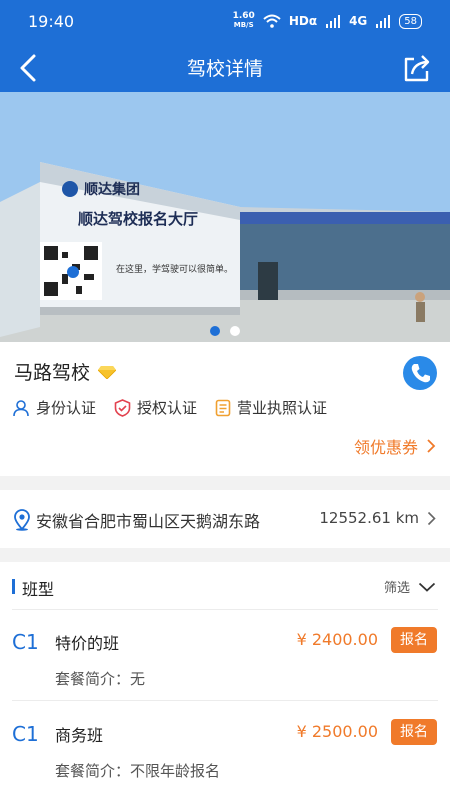 Image resolution: width=450 pixels, height=800 pixels. What do you see at coordinates (112, 189) in the screenshot?
I see `banner-sign-group: 顺达集团` at bounding box center [112, 189].